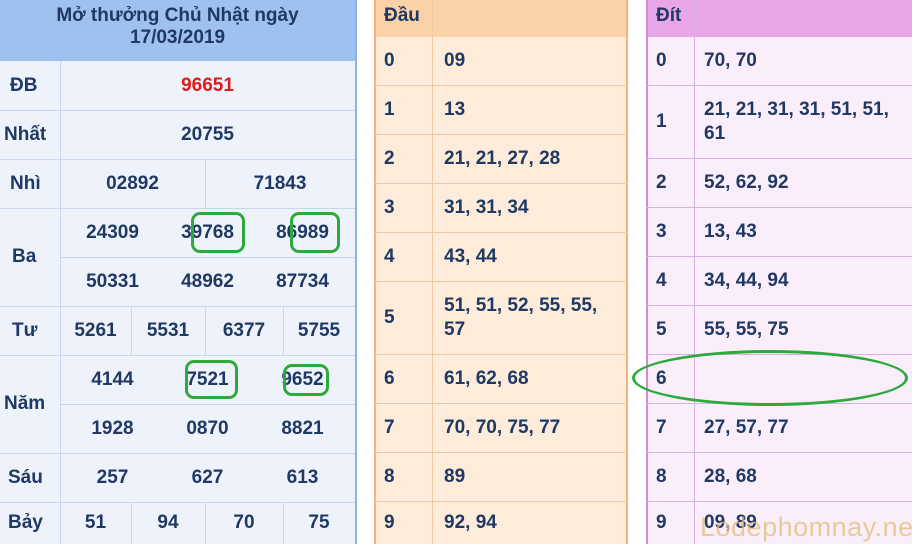  Describe the element at coordinates (132, 183) in the screenshot. I see `prize-nhi-value: 02892` at that location.